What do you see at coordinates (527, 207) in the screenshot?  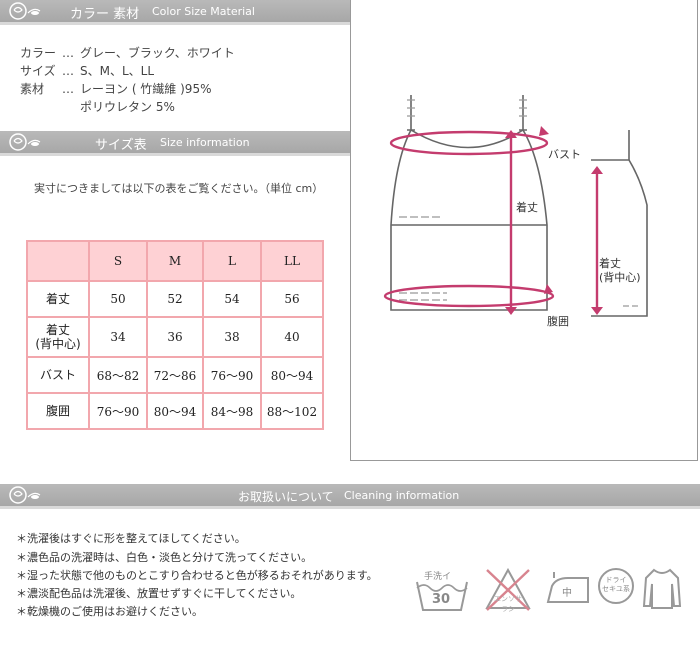 I see `label-length: 着丈` at bounding box center [527, 207].